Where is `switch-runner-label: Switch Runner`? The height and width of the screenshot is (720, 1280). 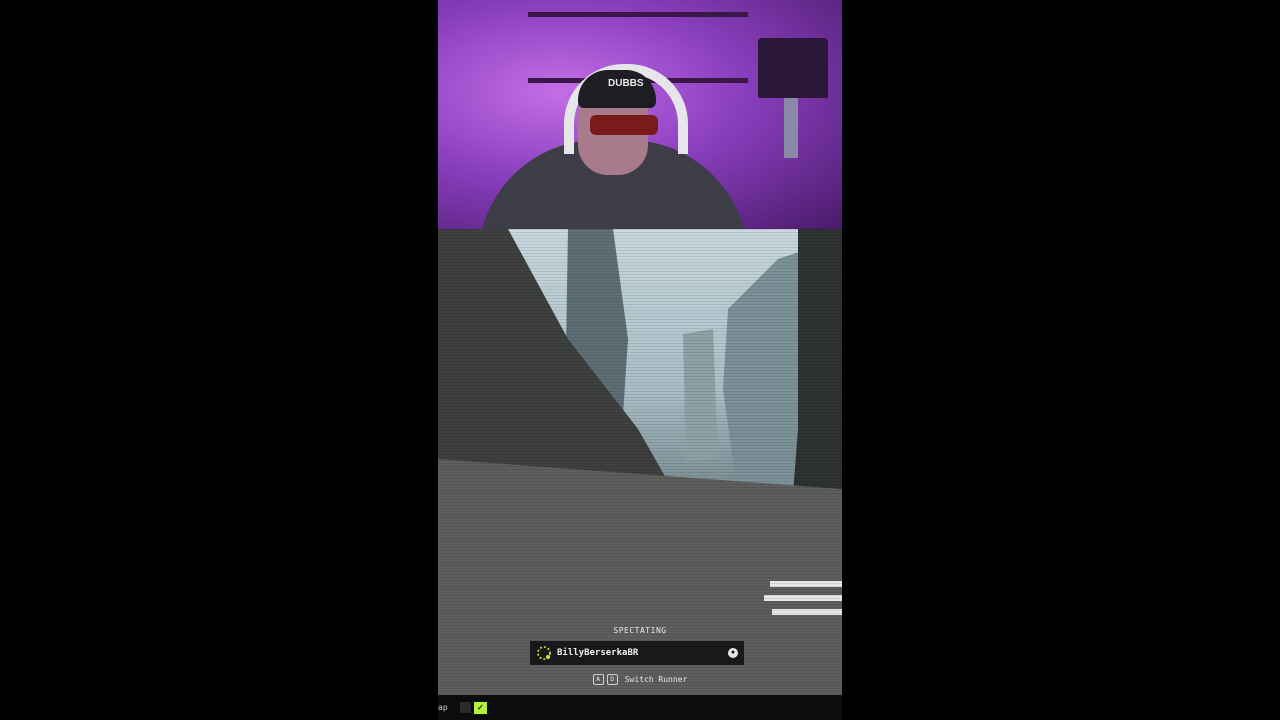 switch-runner-label: Switch Runner is located at coordinates (656, 679).